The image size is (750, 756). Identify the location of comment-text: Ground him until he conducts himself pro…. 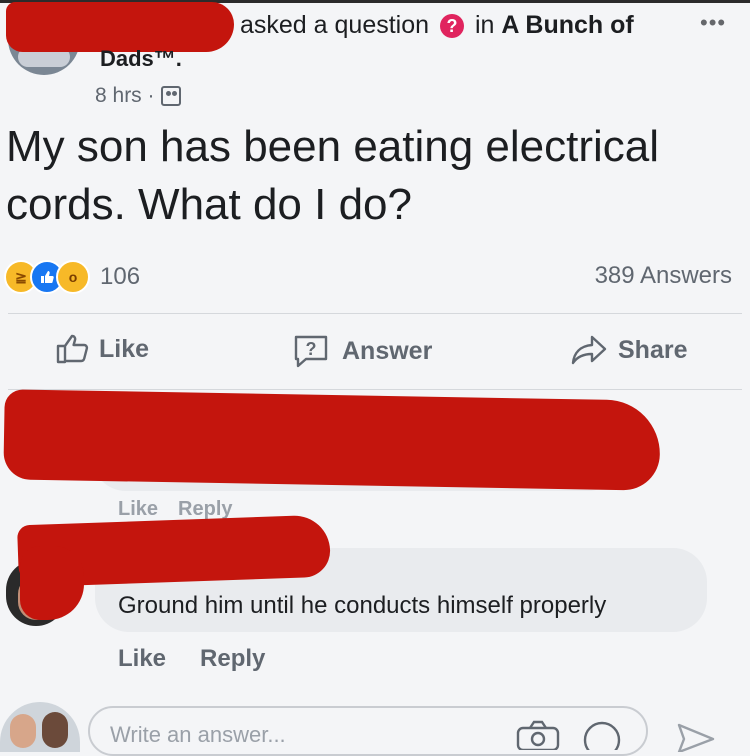
(362, 605).